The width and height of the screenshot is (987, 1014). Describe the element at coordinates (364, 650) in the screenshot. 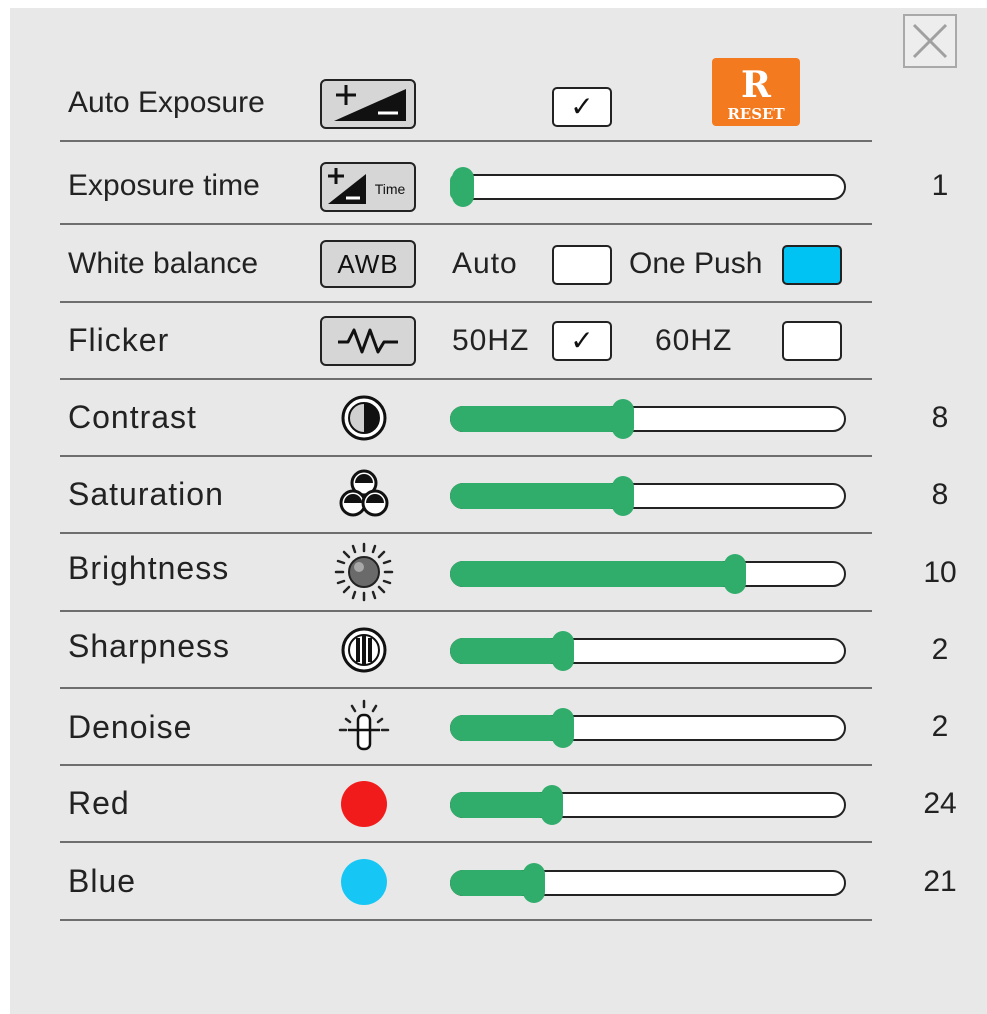

I see `sharpness-icon` at that location.